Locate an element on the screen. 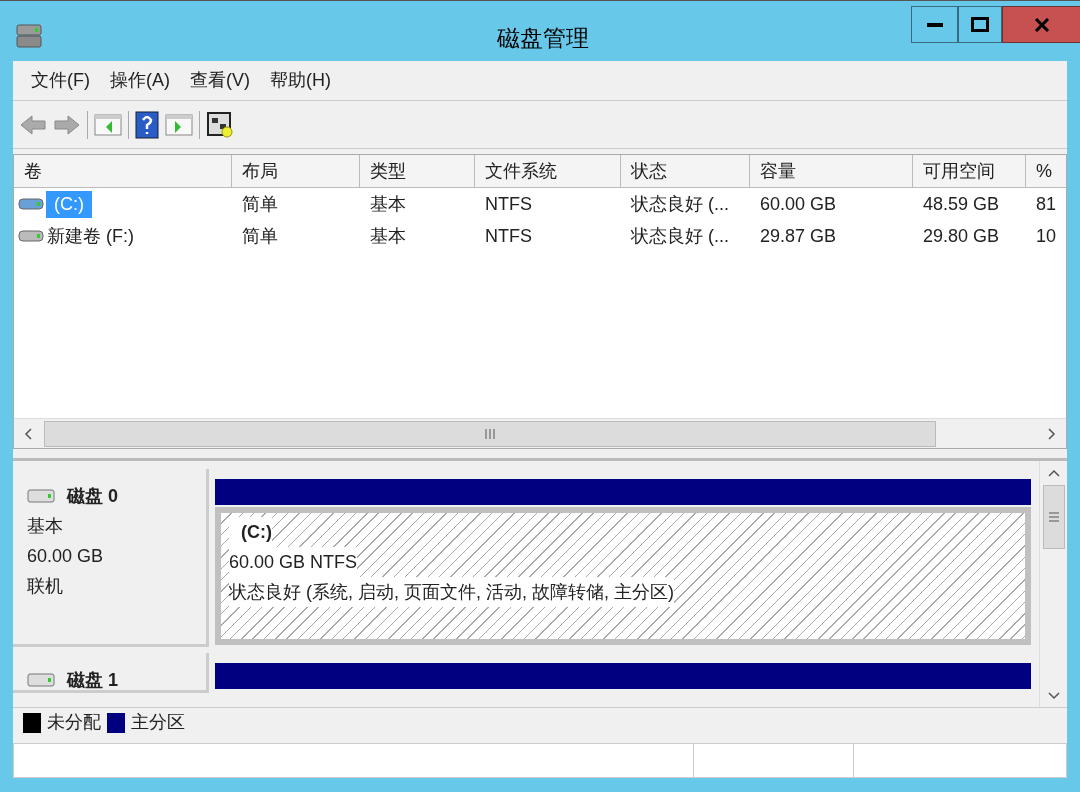 Image resolution: width=1080 pixels, height=792 pixels. table-cell-text: 29.80 GB is located at coordinates (961, 236).